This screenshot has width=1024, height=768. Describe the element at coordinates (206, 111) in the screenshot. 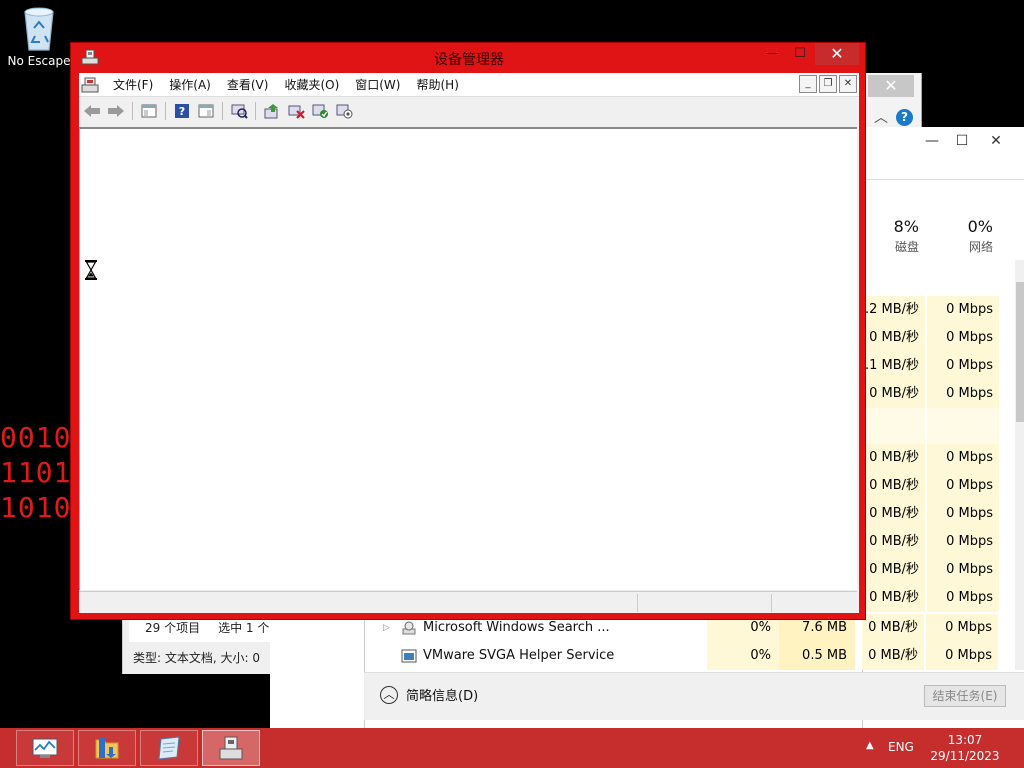

I see `action-pane-icon` at that location.